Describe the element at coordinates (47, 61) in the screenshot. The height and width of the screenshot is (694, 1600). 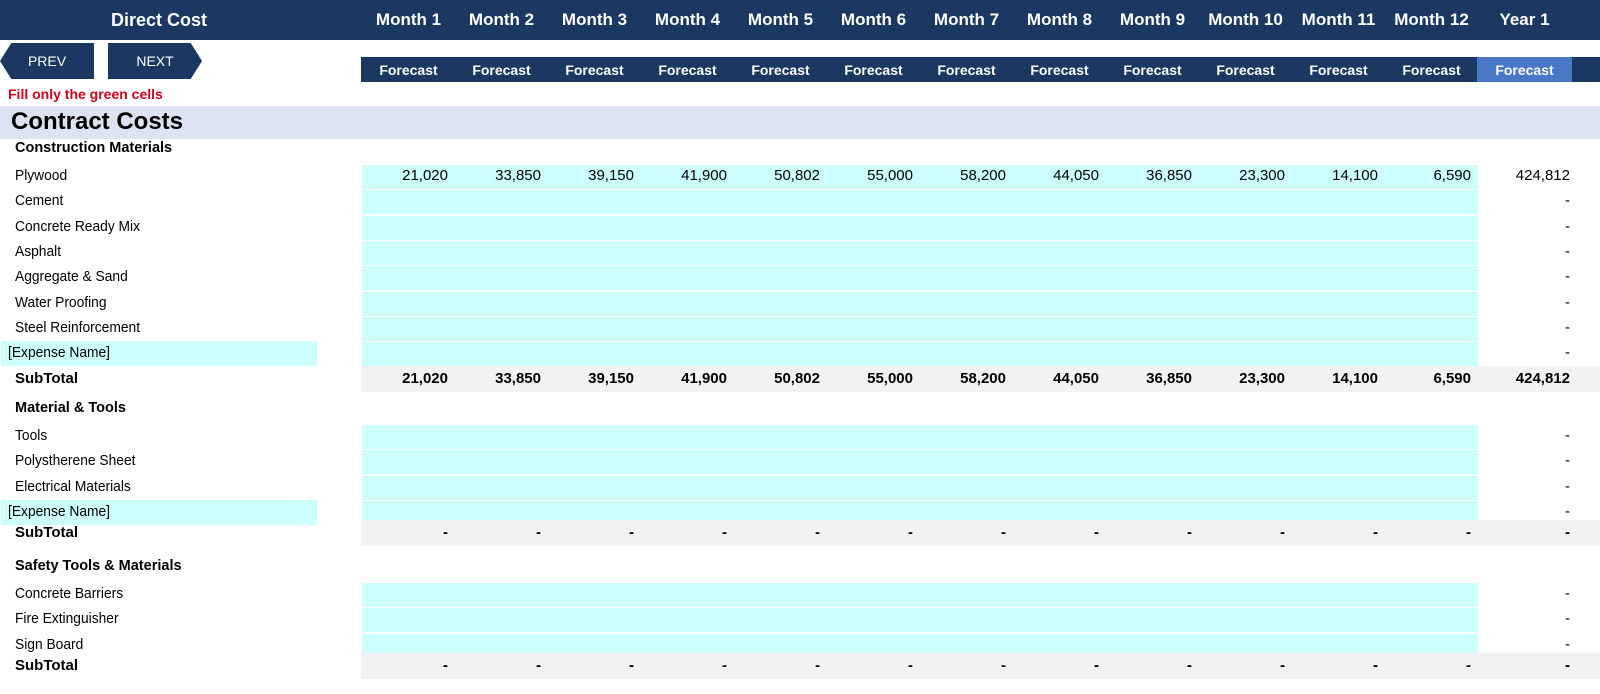
I see `prev-button: PREV` at that location.